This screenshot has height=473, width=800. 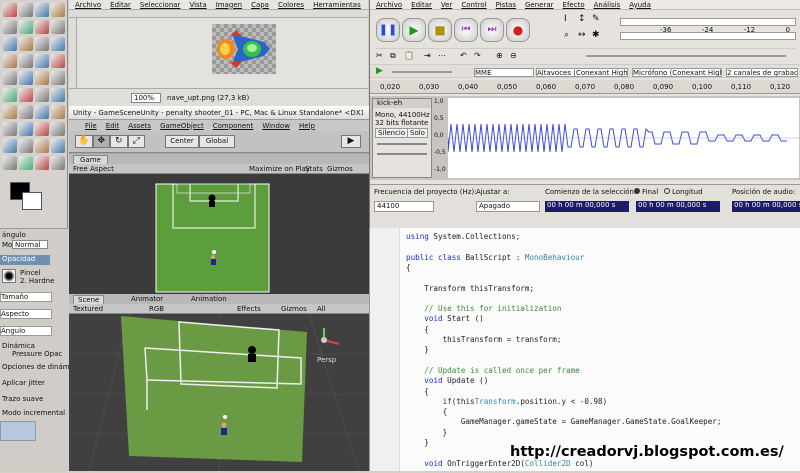 I want to click on angle-slider: Ángulo, so click(x=26, y=331).